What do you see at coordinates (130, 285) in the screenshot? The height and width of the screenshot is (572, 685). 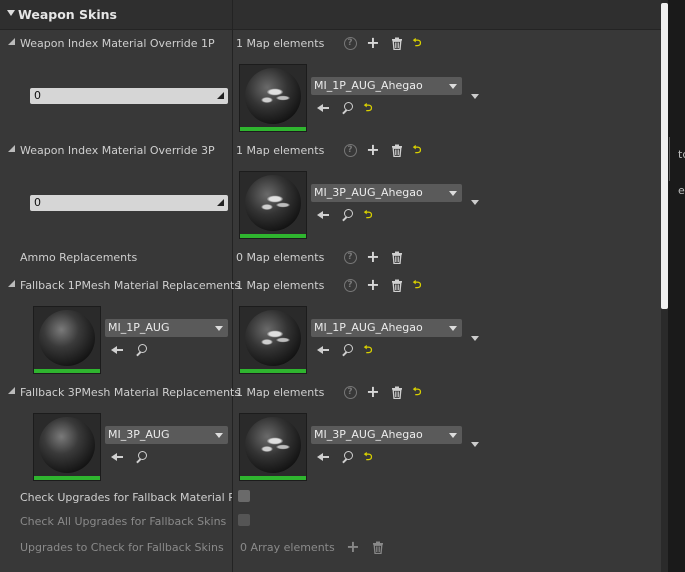 I see `property-label: Fallback 1PMesh Material Replacements` at bounding box center [130, 285].